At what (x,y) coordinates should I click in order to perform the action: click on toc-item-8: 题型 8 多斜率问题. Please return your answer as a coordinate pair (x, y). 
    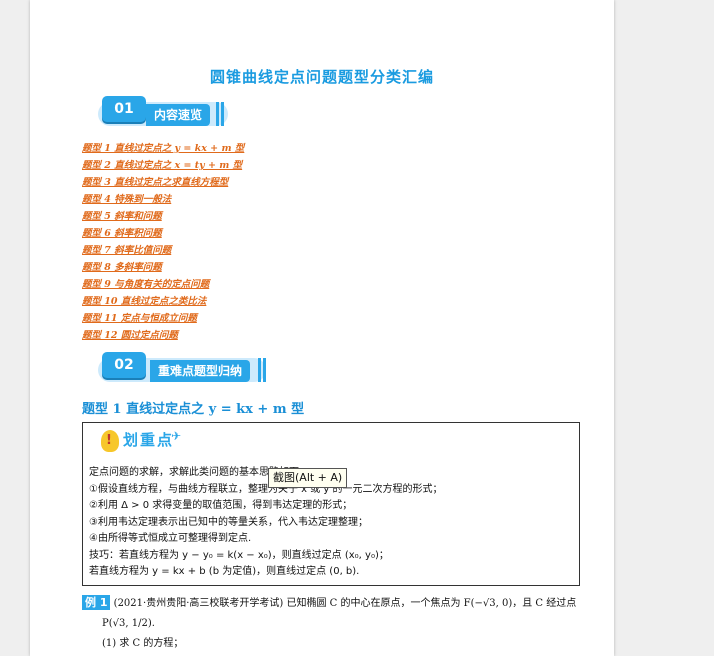
    Looking at the image, I should click on (163, 267).